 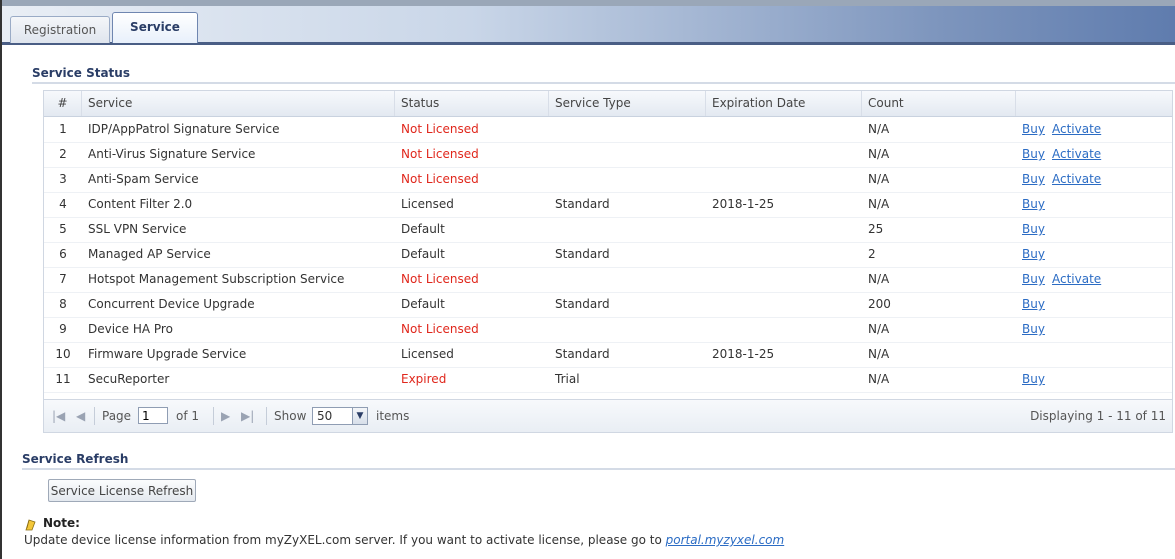 I want to click on display-range-text: Displaying 1 - 11 of 11, so click(x=1098, y=416).